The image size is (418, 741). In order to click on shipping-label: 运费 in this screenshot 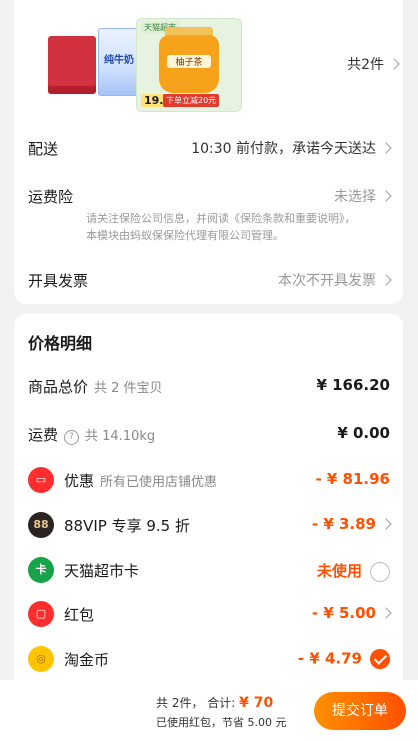, I will do `click(43, 435)`.